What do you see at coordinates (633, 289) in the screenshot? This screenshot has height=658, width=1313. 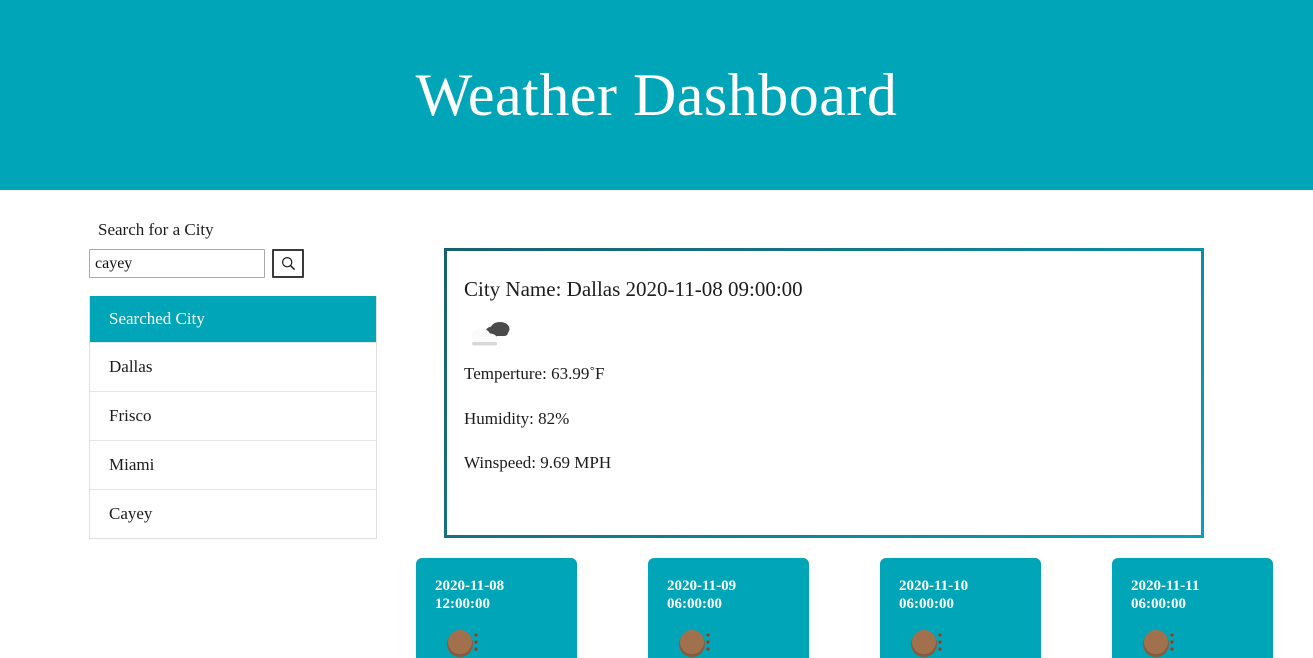 I see `current-weather-title: City Name: Dallas 2020-11-08 09:00:00` at bounding box center [633, 289].